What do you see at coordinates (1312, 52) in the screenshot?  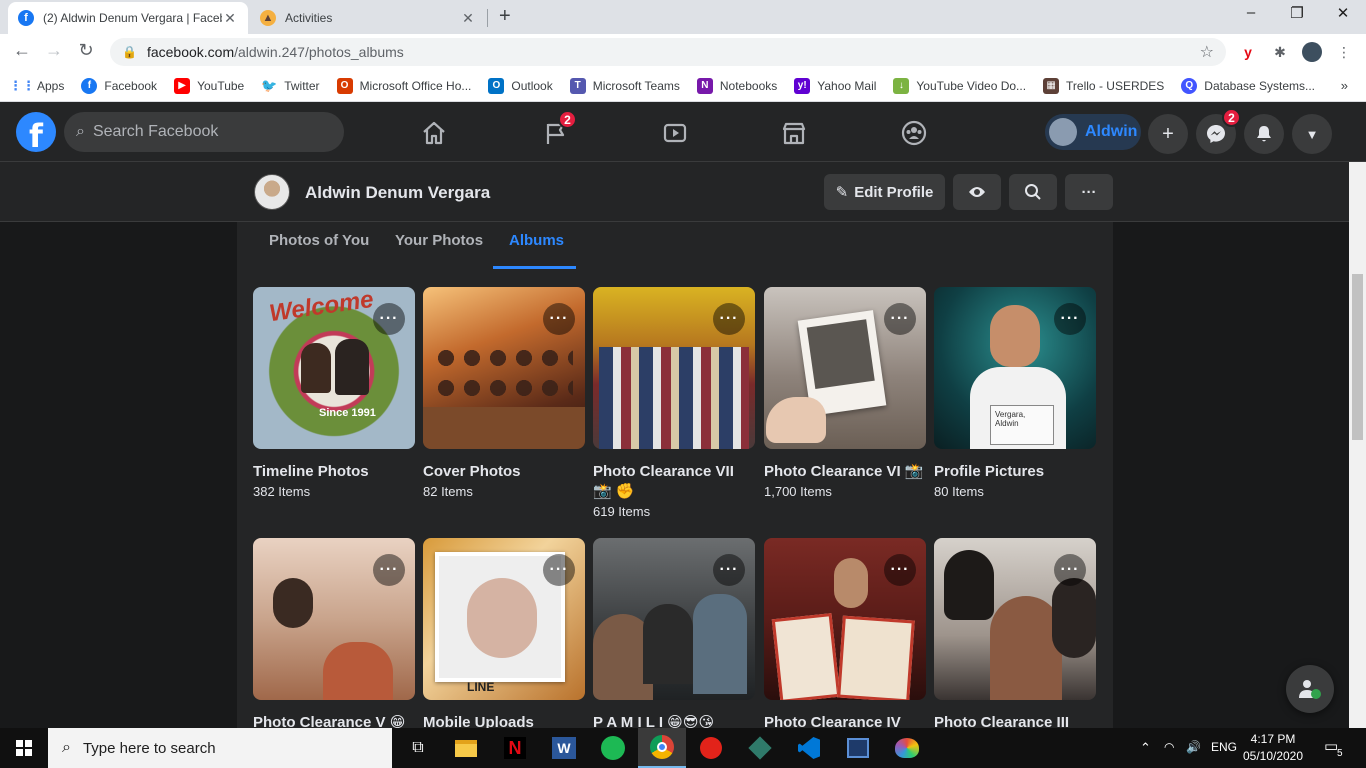 I see `chrome-profile-avatar` at bounding box center [1312, 52].